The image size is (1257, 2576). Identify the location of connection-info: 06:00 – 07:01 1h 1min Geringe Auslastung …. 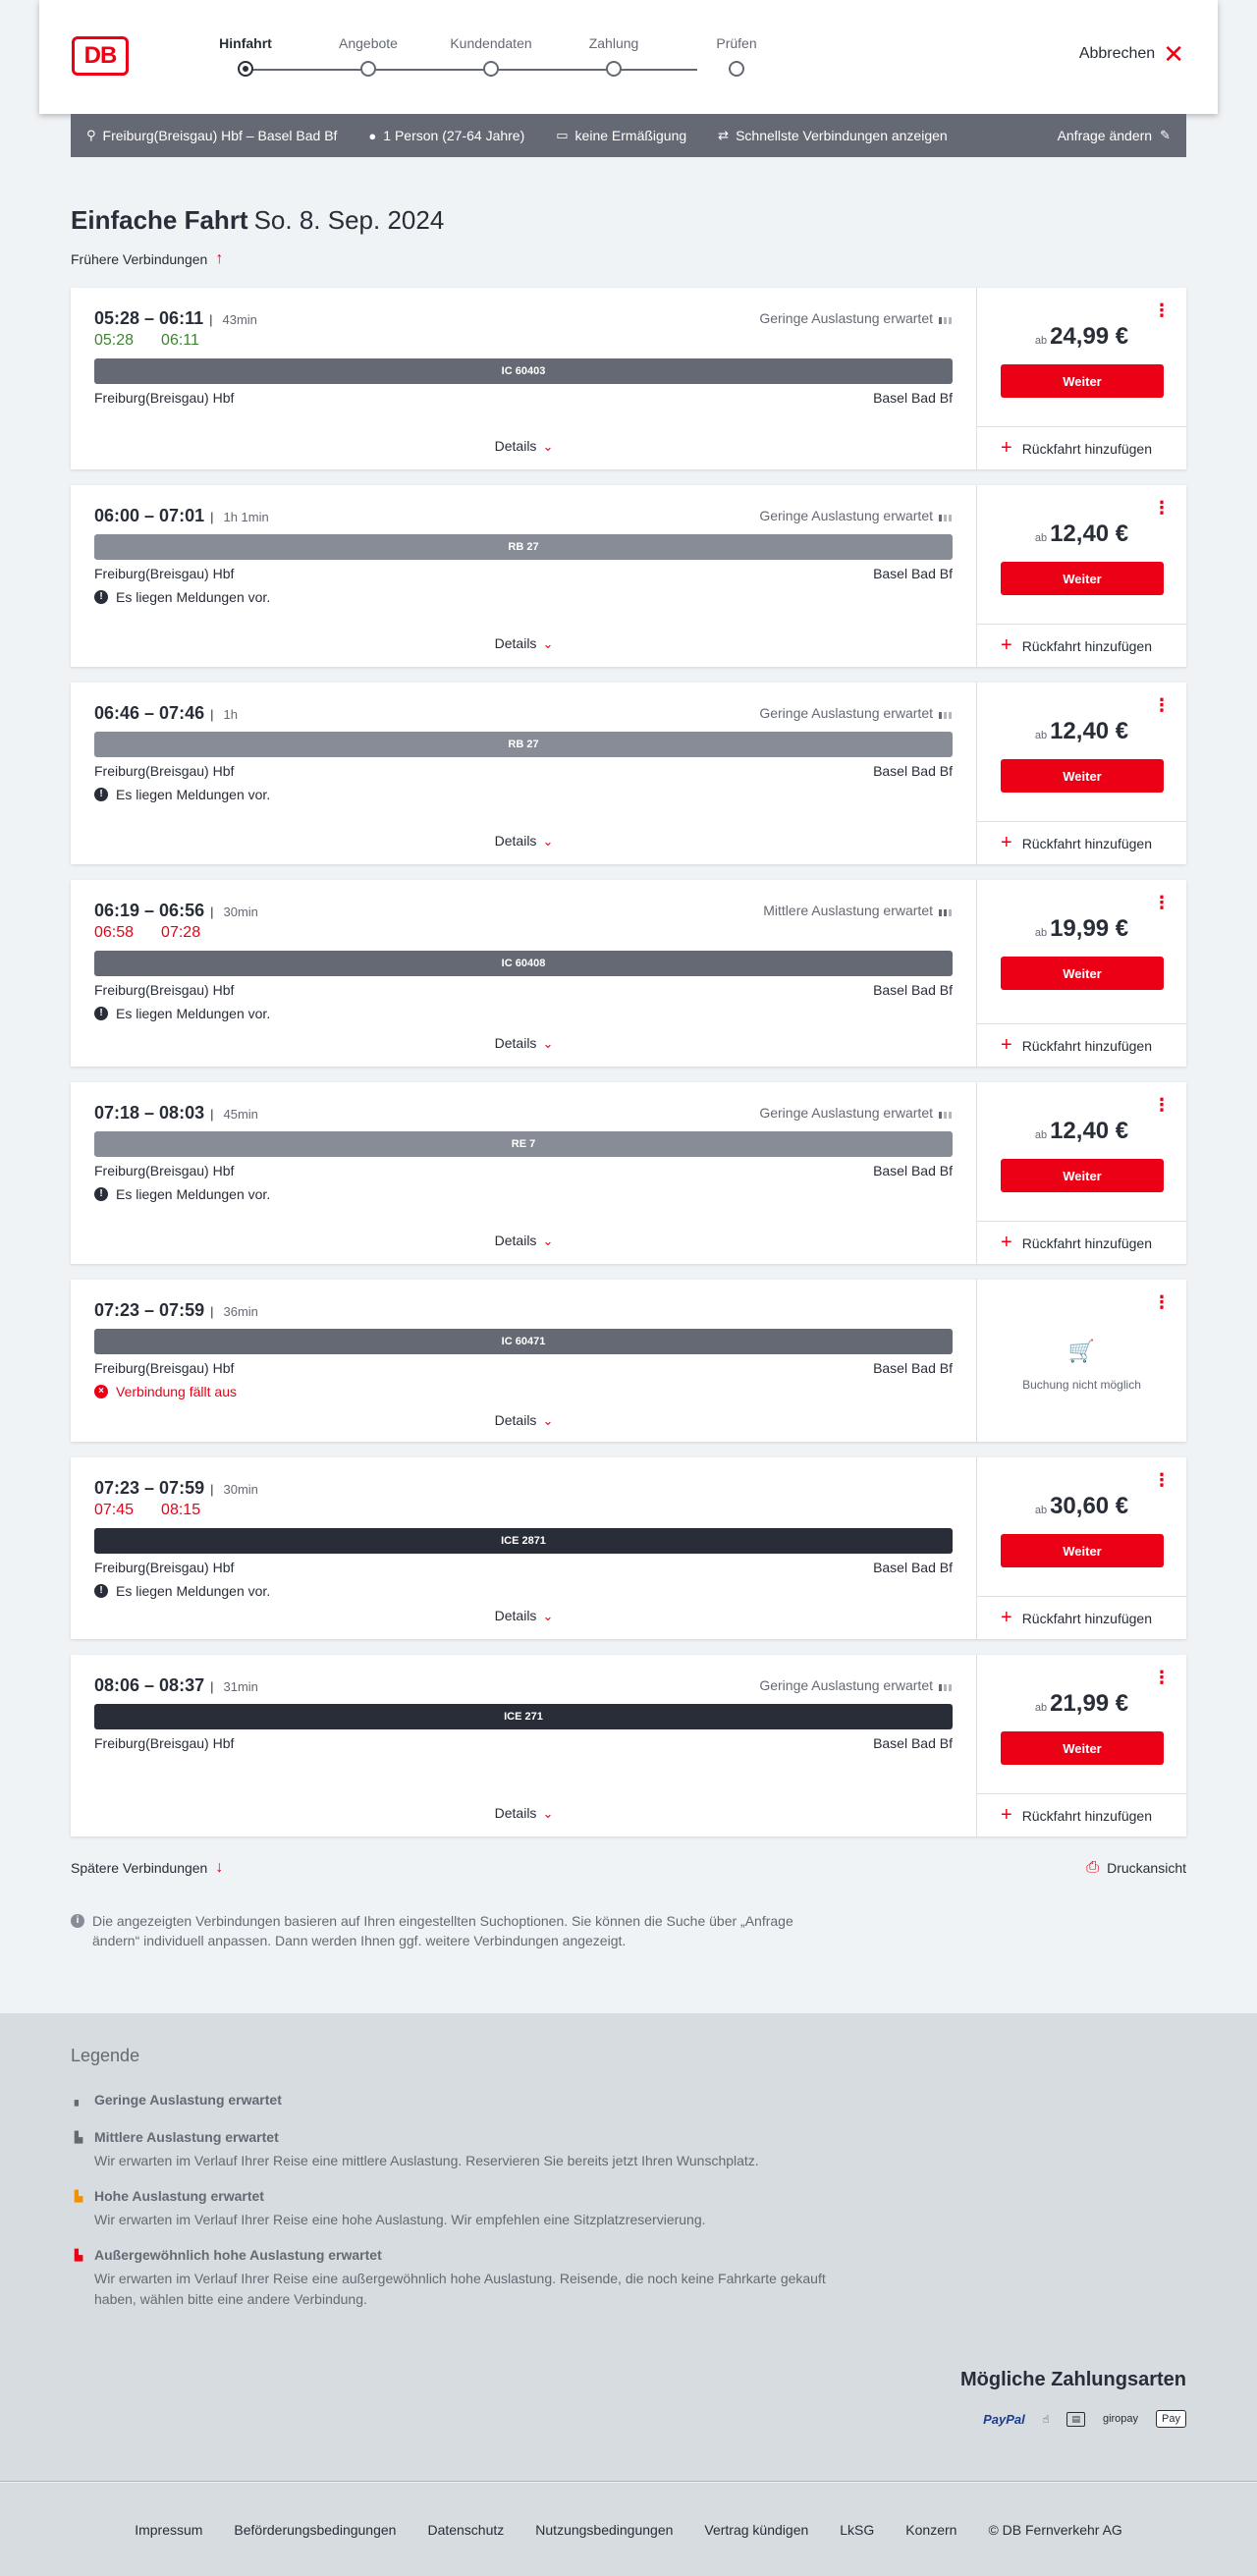
(524, 576).